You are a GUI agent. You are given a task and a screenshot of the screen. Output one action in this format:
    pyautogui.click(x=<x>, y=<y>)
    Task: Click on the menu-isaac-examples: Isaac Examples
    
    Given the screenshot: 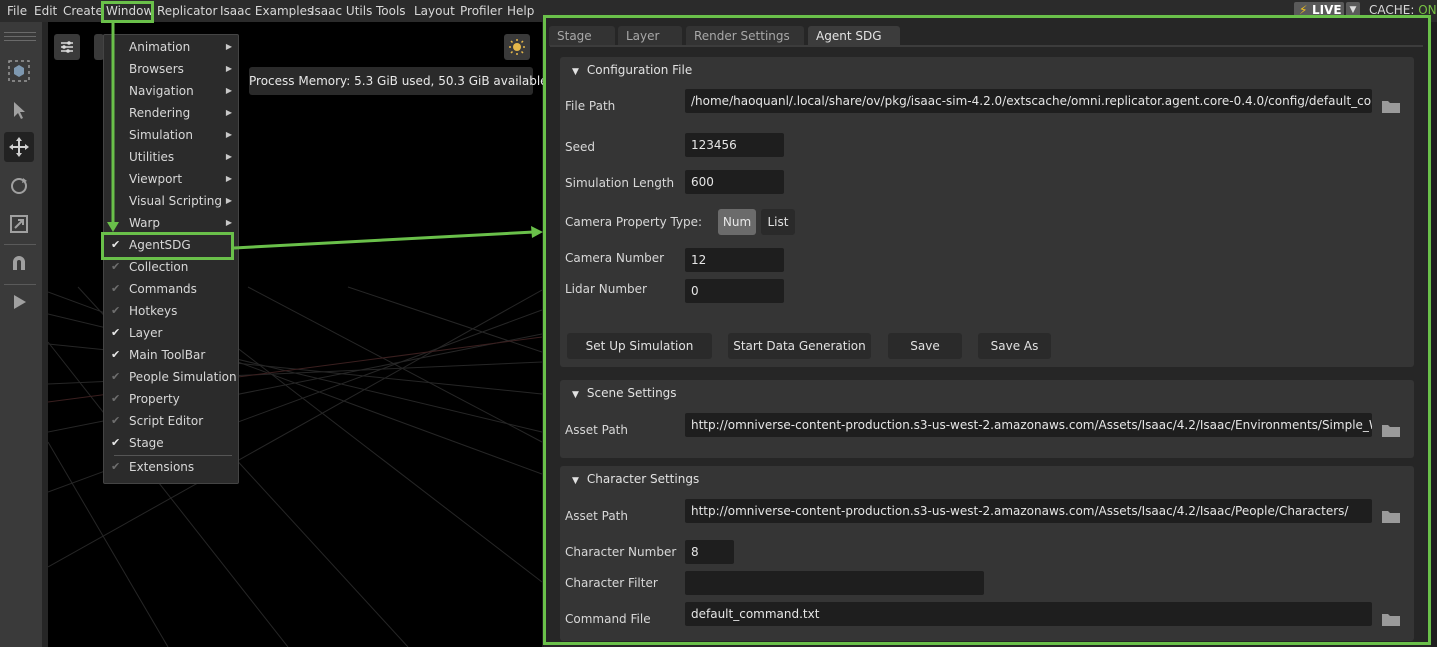 What is the action you would take?
    pyautogui.click(x=266, y=11)
    